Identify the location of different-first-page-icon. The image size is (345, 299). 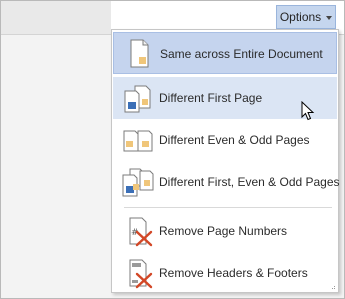
(138, 98).